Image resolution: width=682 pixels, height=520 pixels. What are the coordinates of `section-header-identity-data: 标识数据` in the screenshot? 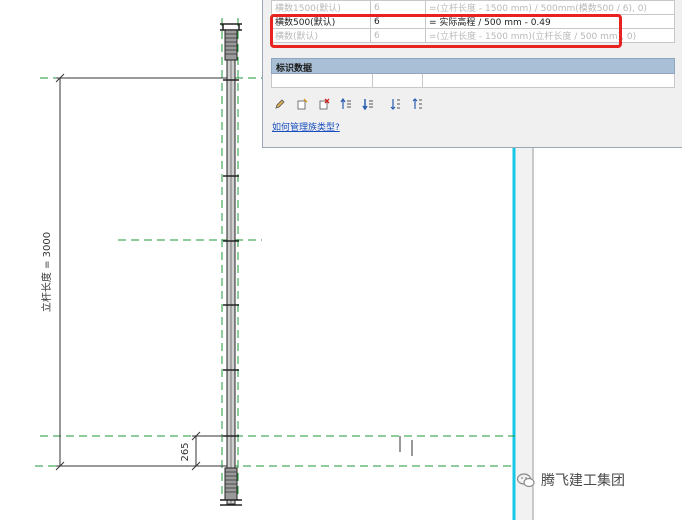 It's located at (473, 66).